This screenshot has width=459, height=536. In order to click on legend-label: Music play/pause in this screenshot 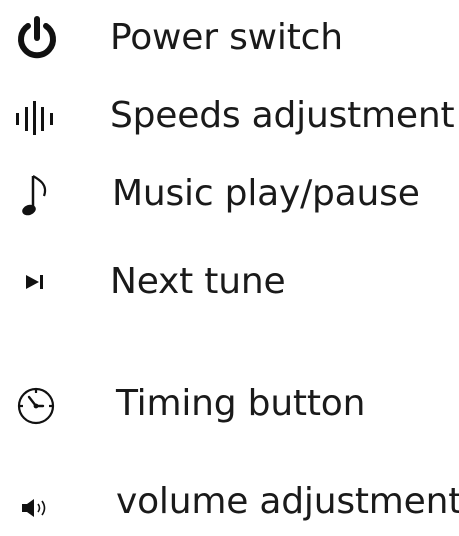, I will do `click(266, 193)`.